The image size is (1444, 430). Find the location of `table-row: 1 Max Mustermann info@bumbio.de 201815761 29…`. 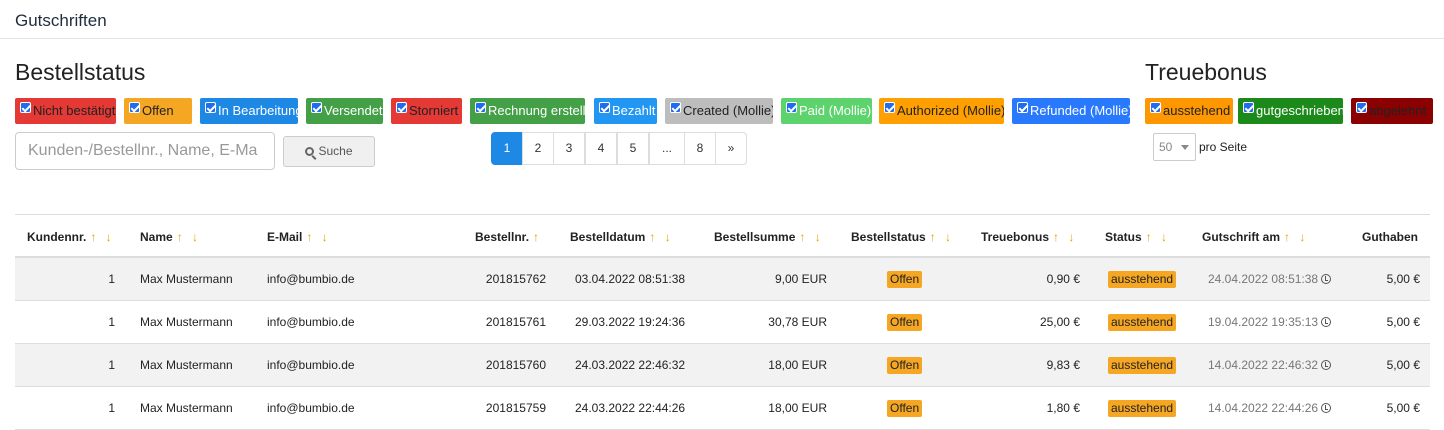

table-row: 1 Max Mustermann info@bumbio.de 201815761 29… is located at coordinates (722, 322).